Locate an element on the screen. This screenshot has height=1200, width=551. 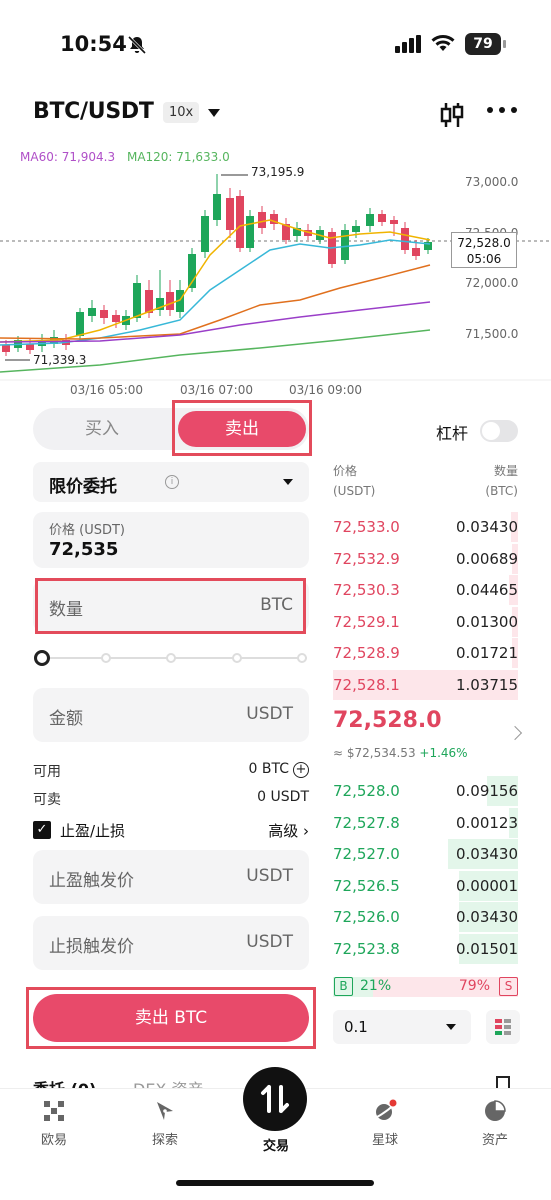
plus-circle-icon: + is located at coordinates (301, 770).